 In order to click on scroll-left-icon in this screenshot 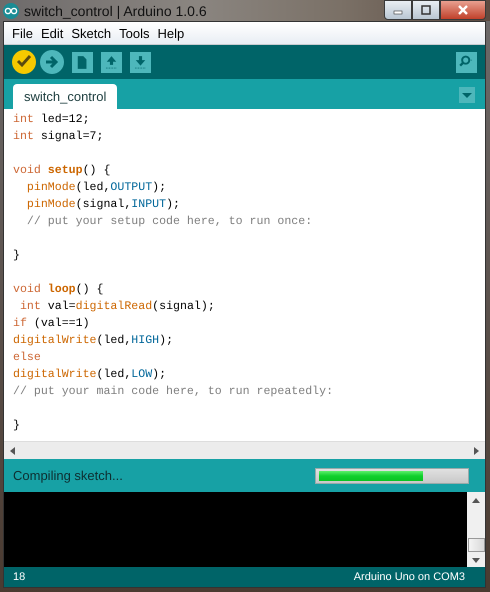, I will do `click(12, 450)`.